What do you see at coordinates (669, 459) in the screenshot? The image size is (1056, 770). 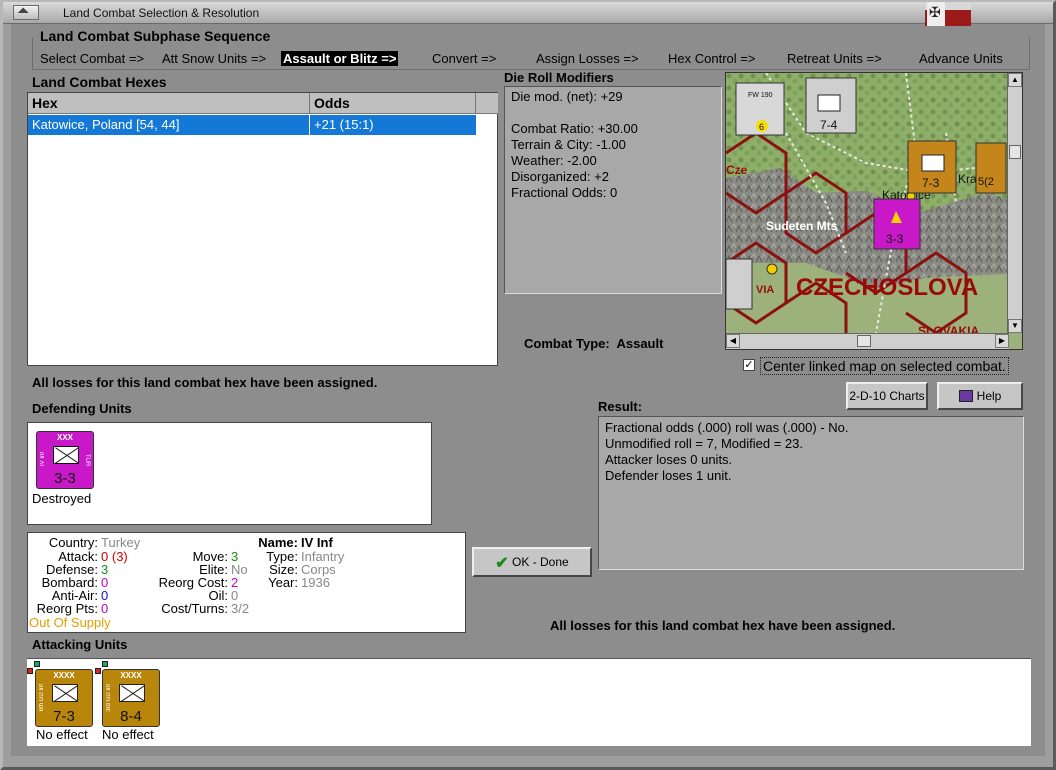 I see `result-line: Attacker loses 0 units.` at bounding box center [669, 459].